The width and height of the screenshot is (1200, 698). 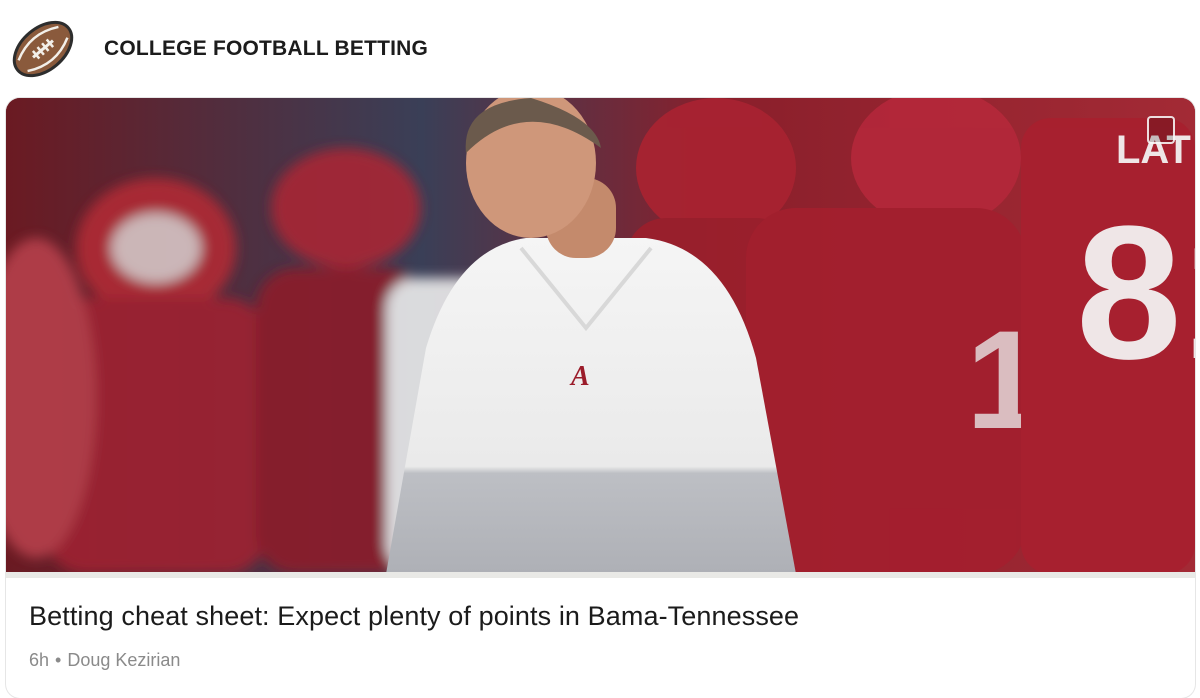 What do you see at coordinates (579, 376) in the screenshot?
I see `svg-text: A` at bounding box center [579, 376].